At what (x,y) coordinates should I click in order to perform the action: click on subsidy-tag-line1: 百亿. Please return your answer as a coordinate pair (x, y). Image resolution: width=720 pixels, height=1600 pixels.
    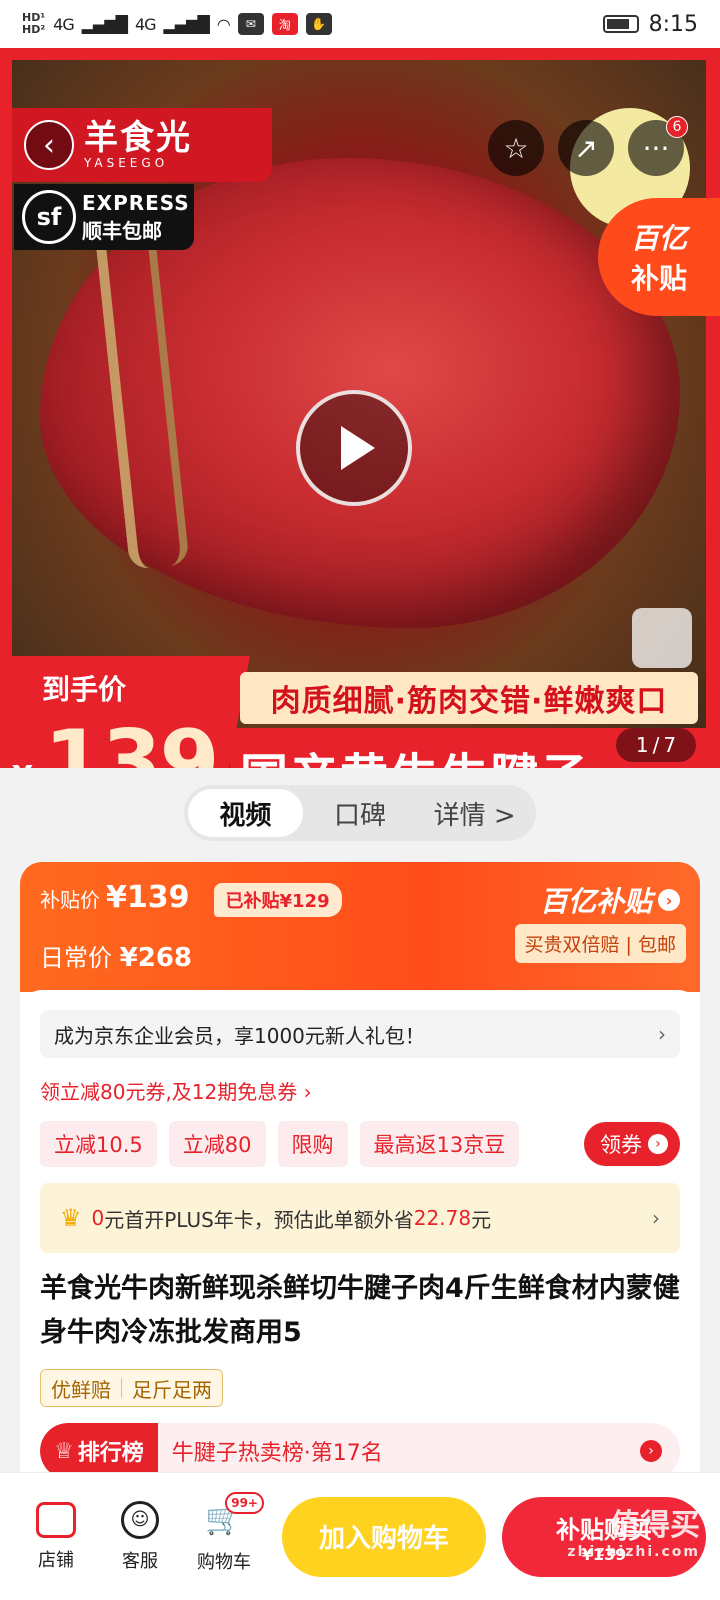
    Looking at the image, I should click on (658, 238).